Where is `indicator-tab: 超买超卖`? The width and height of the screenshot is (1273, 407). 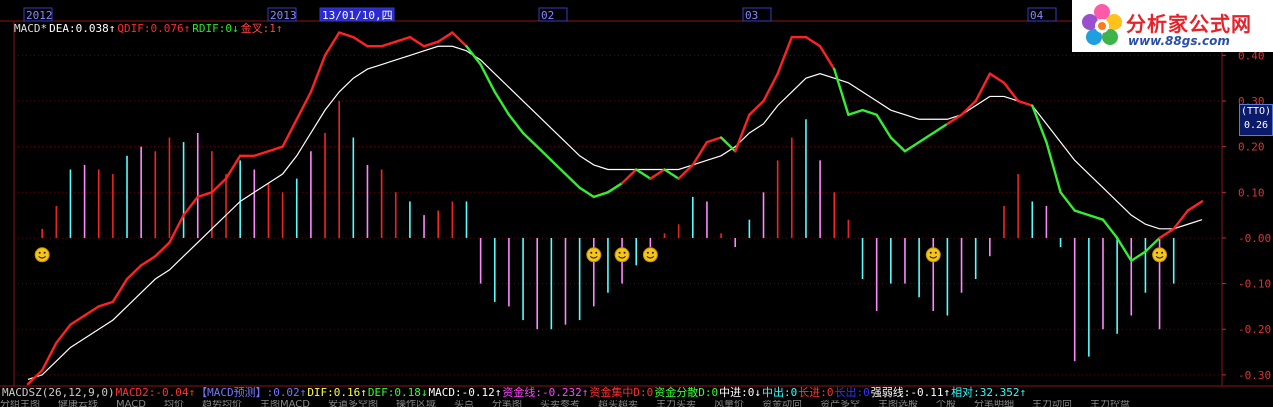 indicator-tab: 超买超卖 is located at coordinates (618, 403).